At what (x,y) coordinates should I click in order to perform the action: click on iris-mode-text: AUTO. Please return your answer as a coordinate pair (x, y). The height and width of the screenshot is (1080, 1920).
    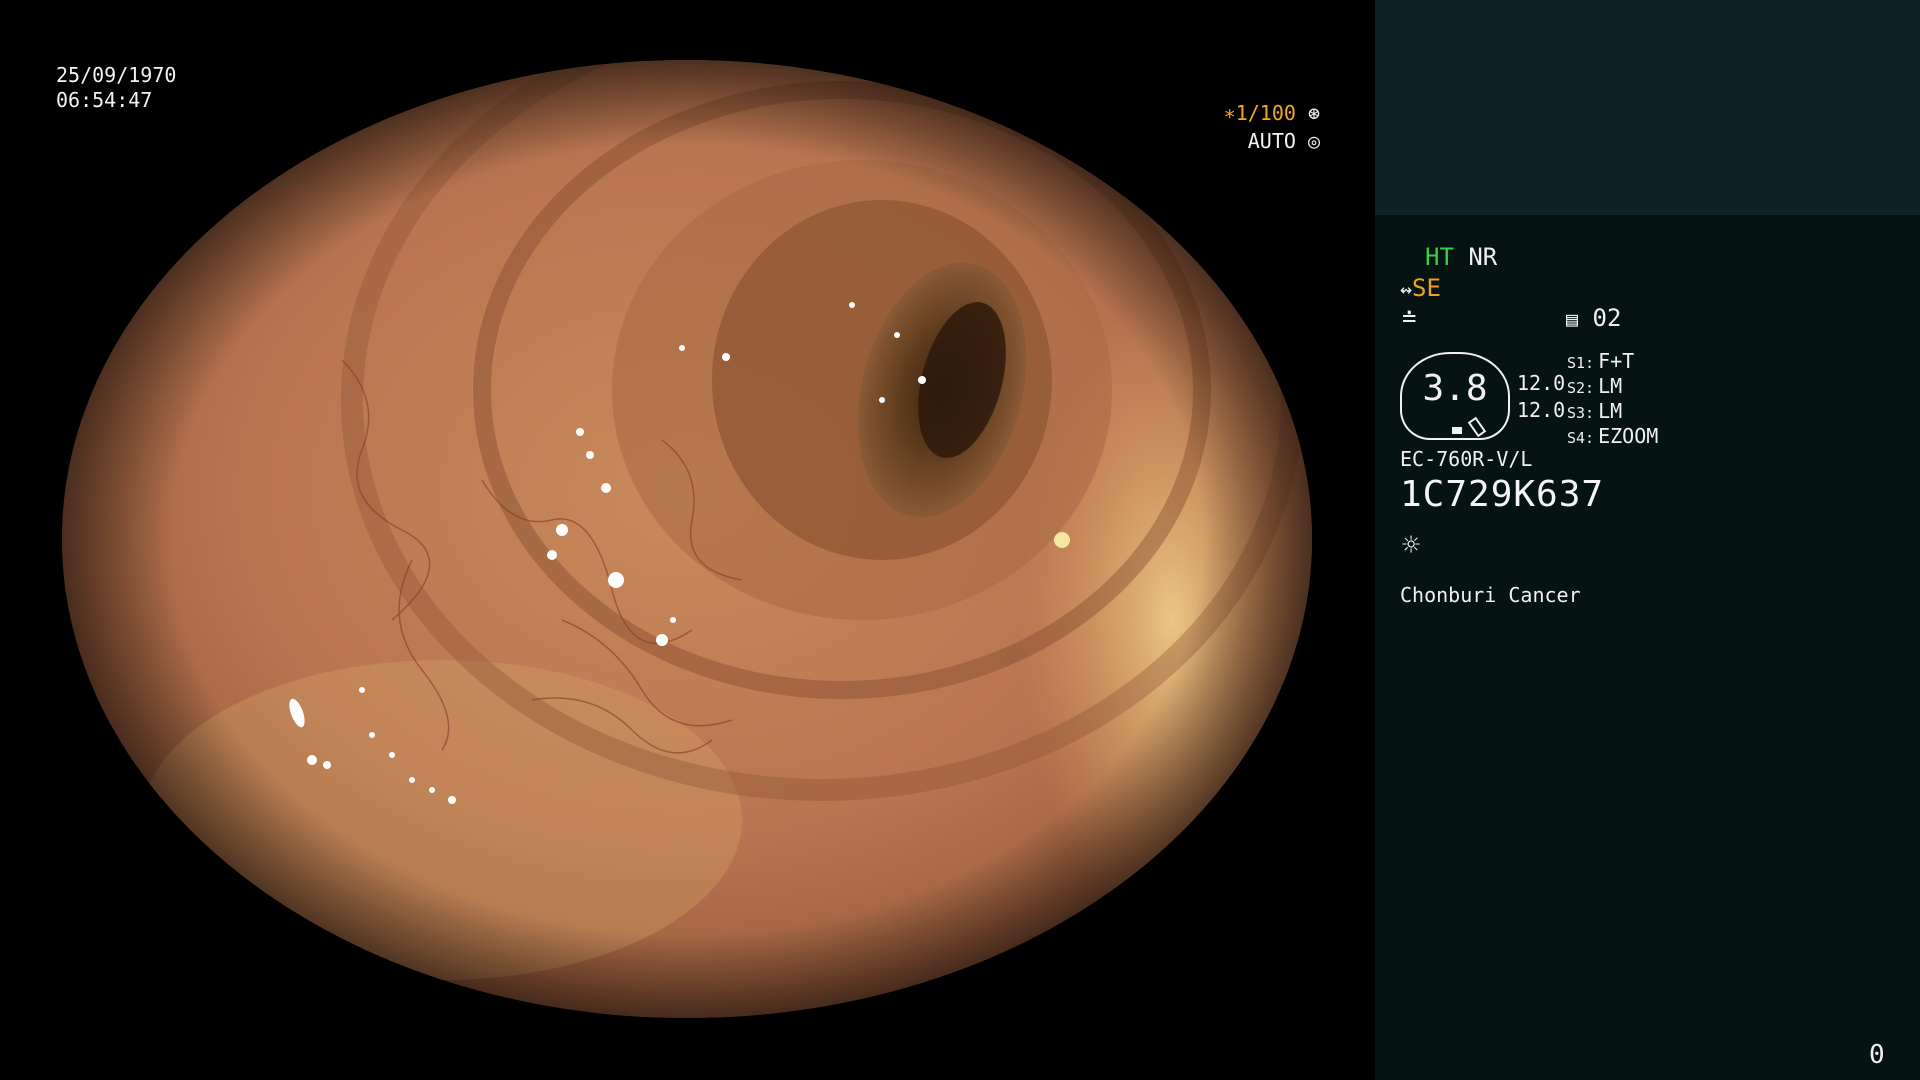
    Looking at the image, I should click on (1271, 141).